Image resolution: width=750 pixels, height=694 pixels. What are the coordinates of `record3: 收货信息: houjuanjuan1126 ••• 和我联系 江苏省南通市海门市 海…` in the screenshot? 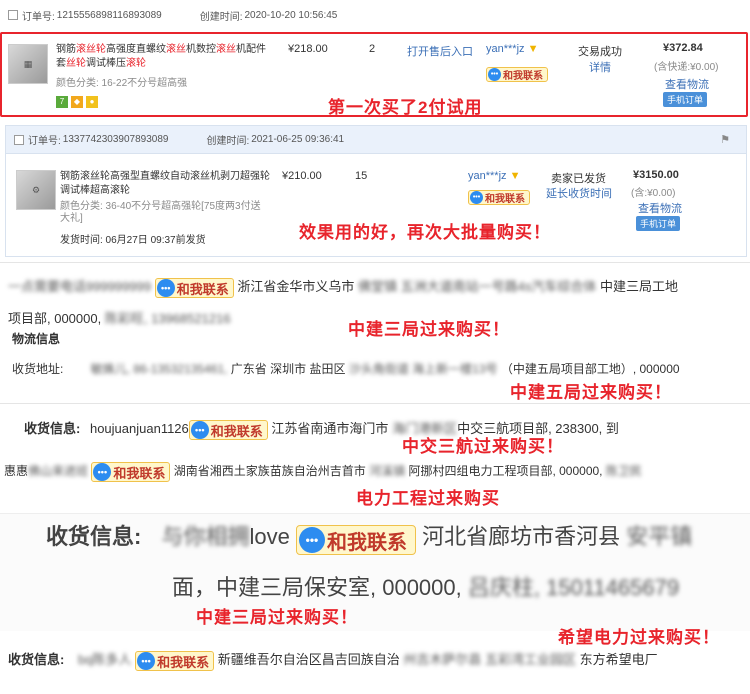 It's located at (375, 429).